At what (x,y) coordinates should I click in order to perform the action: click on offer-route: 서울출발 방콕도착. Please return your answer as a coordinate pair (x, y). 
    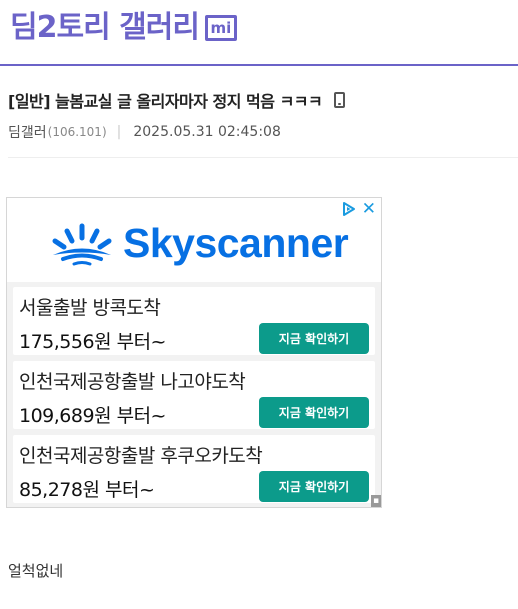
    Looking at the image, I should click on (90, 308).